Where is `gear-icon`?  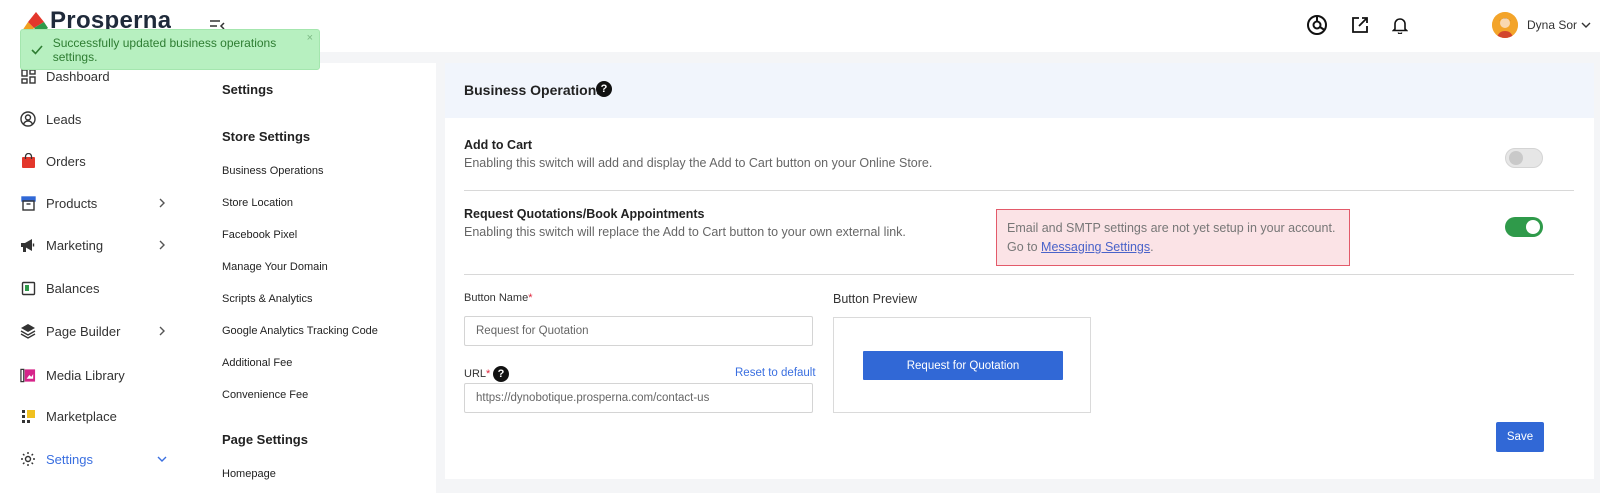
gear-icon is located at coordinates (28, 459).